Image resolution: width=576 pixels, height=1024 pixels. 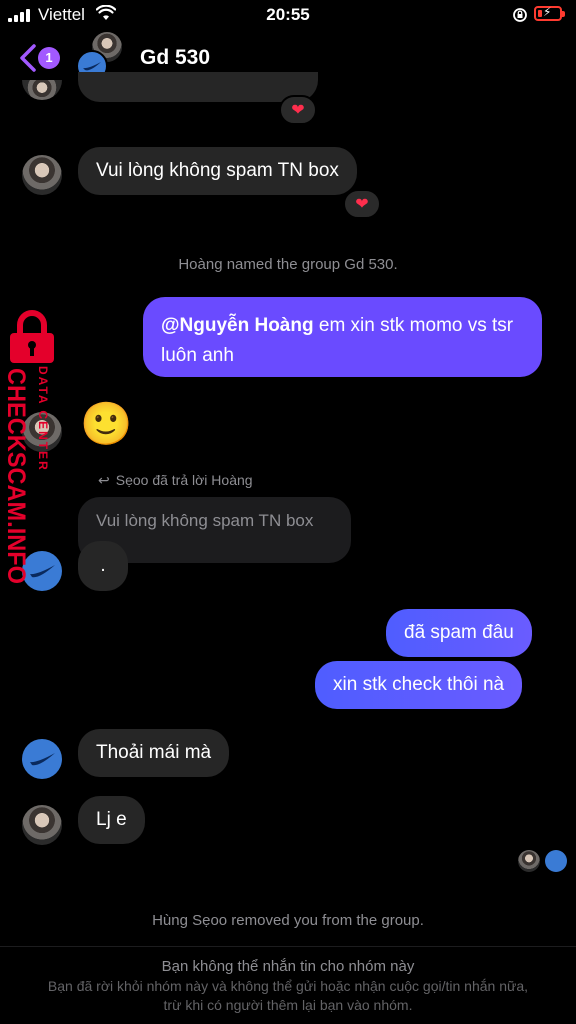 I want to click on watermark-sub: DATA CENTER, so click(x=43, y=419).